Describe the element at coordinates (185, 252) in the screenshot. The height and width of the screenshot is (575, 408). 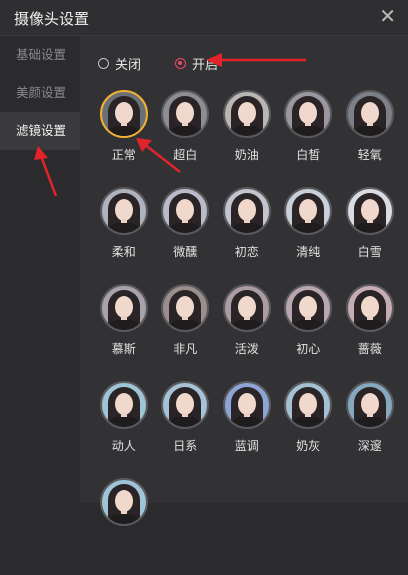
I see `filter-label: 微醺` at that location.